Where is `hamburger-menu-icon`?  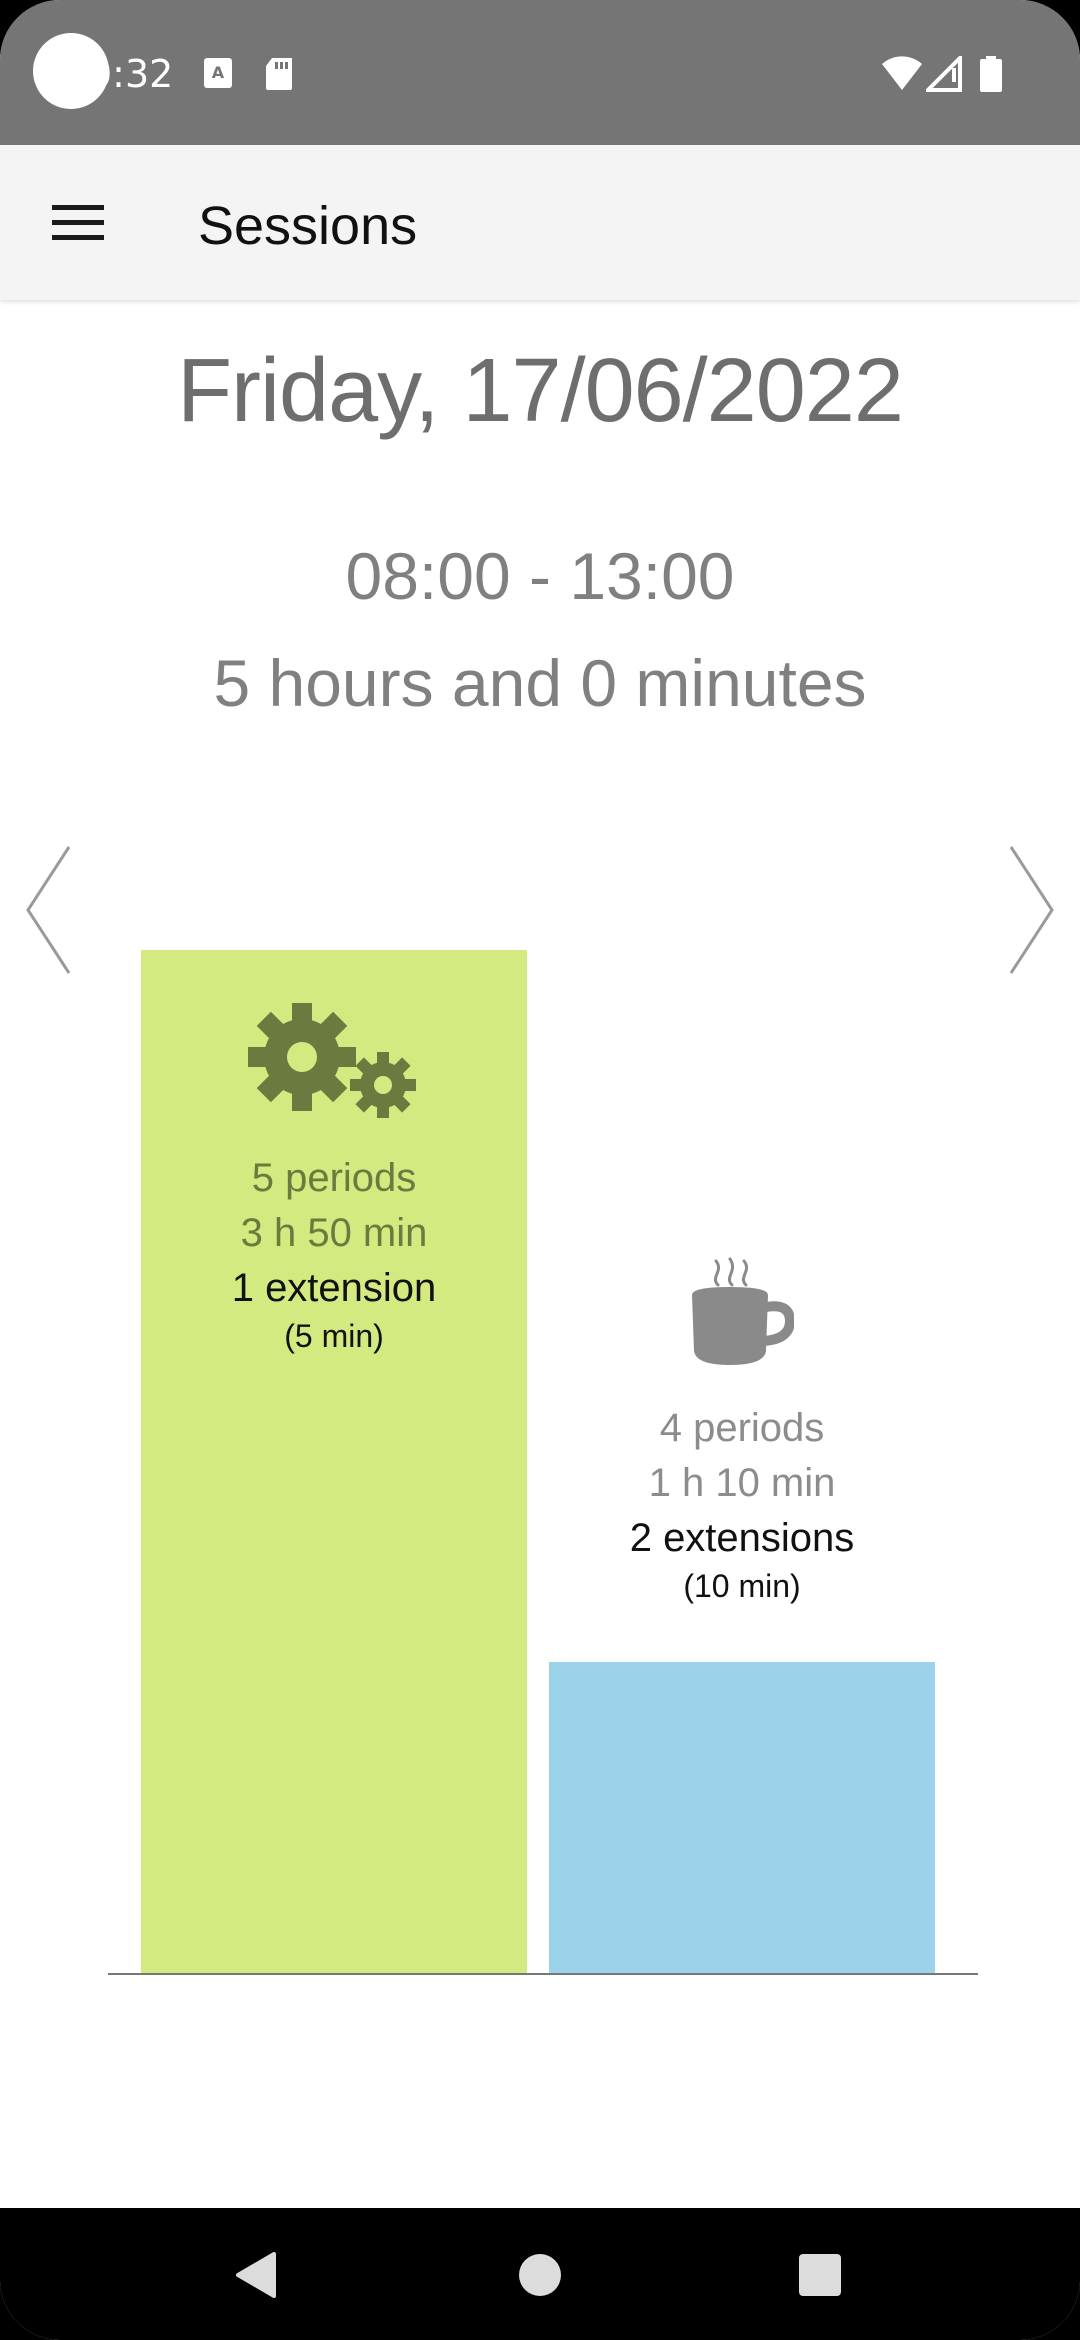 hamburger-menu-icon is located at coordinates (77, 223).